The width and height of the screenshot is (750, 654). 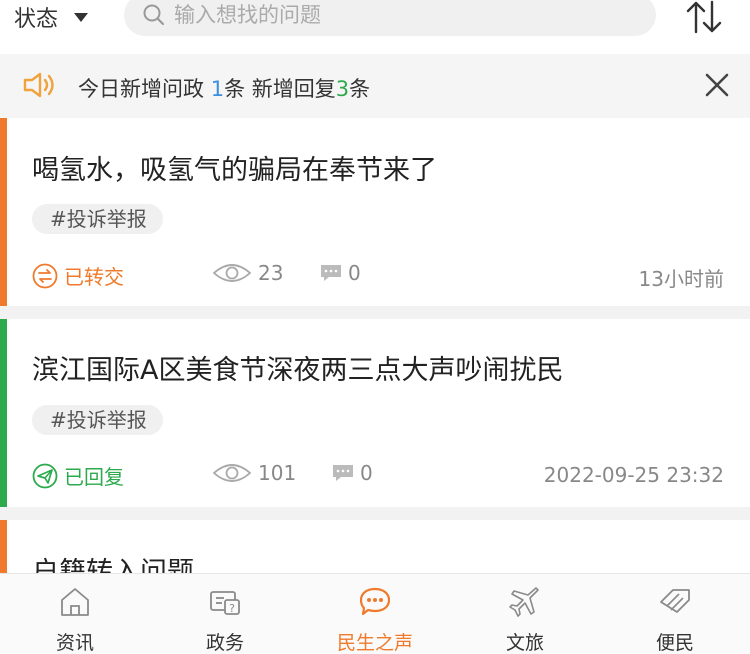 I want to click on speaker-icon, so click(x=38, y=85).